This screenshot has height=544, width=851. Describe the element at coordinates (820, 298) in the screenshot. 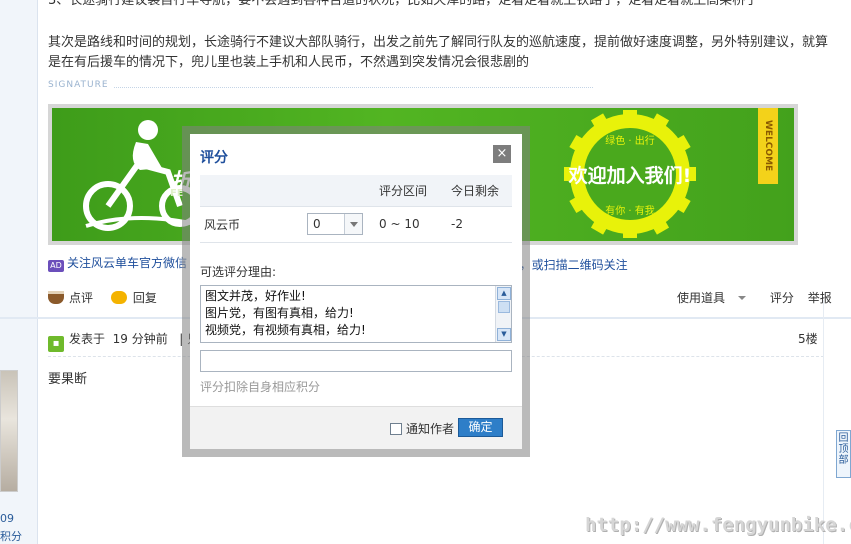

I see `report-button: 举报` at that location.